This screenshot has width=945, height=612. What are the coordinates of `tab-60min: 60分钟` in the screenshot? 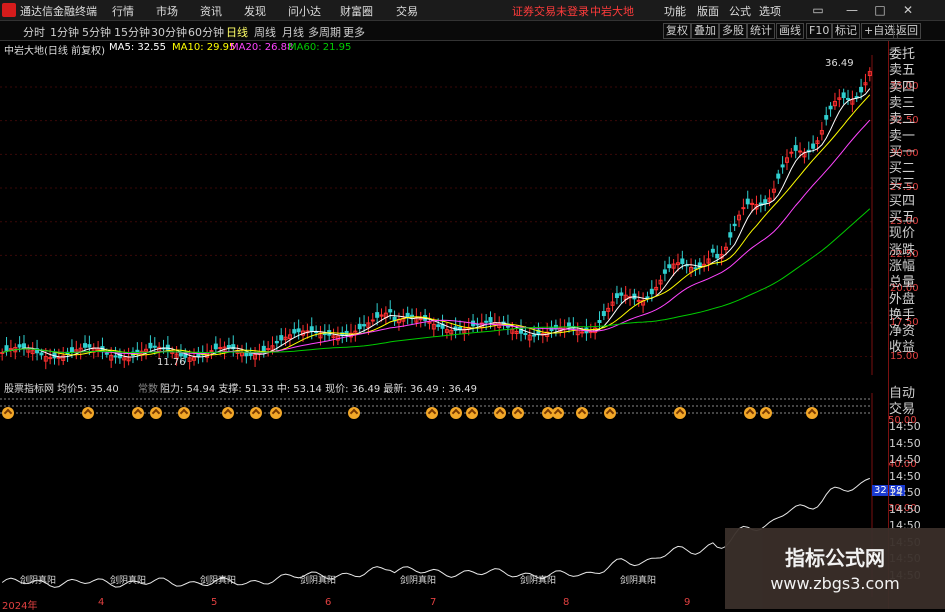 It's located at (206, 32).